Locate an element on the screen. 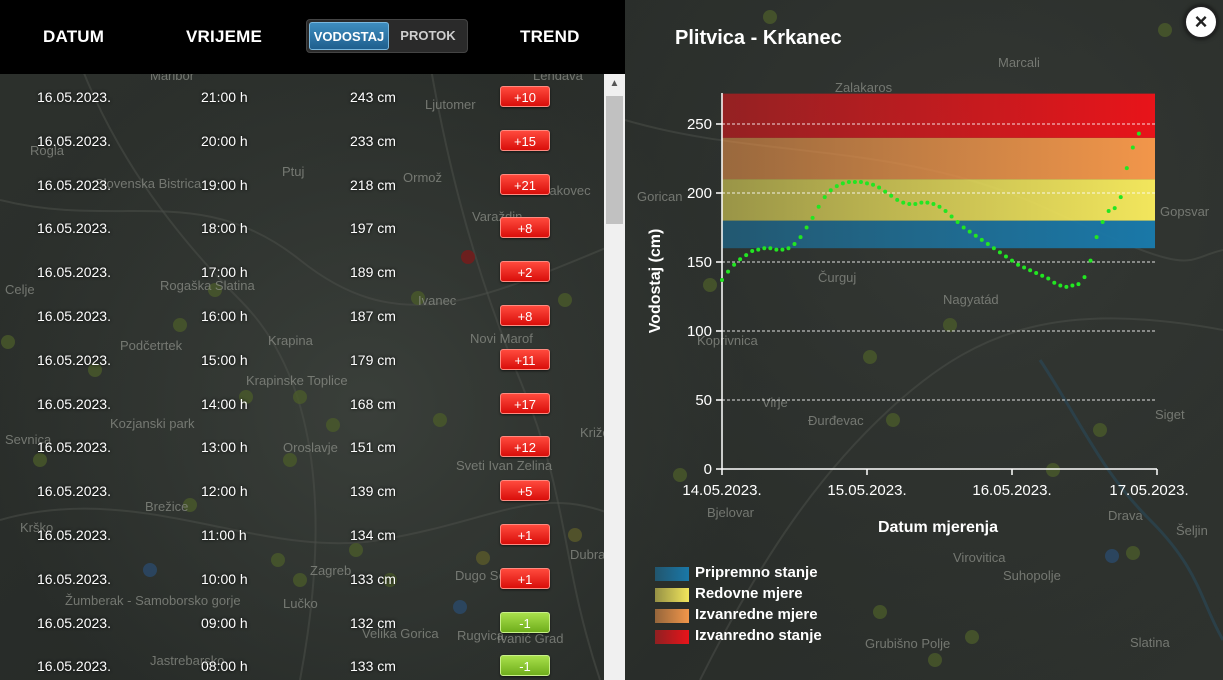 This screenshot has height=680, width=1223. table-row: 16.05.2023. 16:00 h 187 cm +8 is located at coordinates (302, 315).